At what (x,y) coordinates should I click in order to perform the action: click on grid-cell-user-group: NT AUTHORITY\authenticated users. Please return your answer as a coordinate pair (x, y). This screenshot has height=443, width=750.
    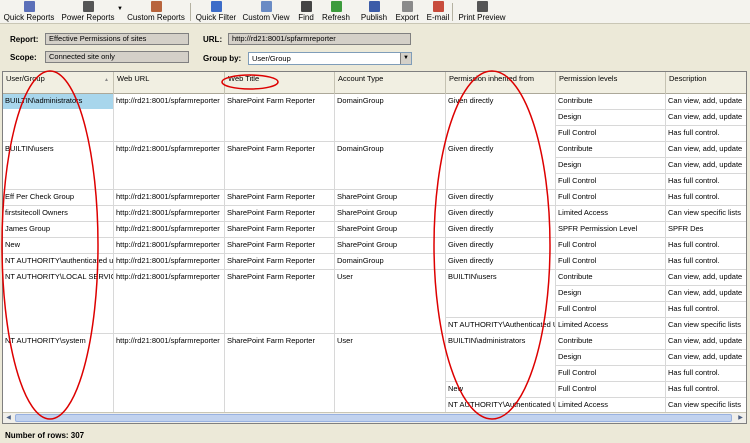
    Looking at the image, I should click on (58, 261).